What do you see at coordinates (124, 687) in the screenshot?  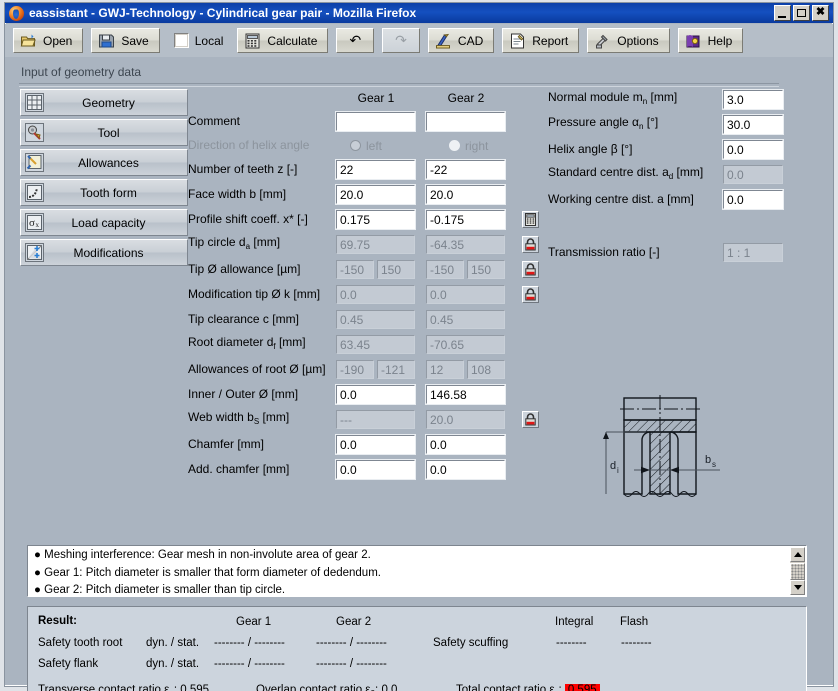 I see `result-transverse-contact-ratio: Transverse contact ratio εα: 0.595` at bounding box center [124, 687].